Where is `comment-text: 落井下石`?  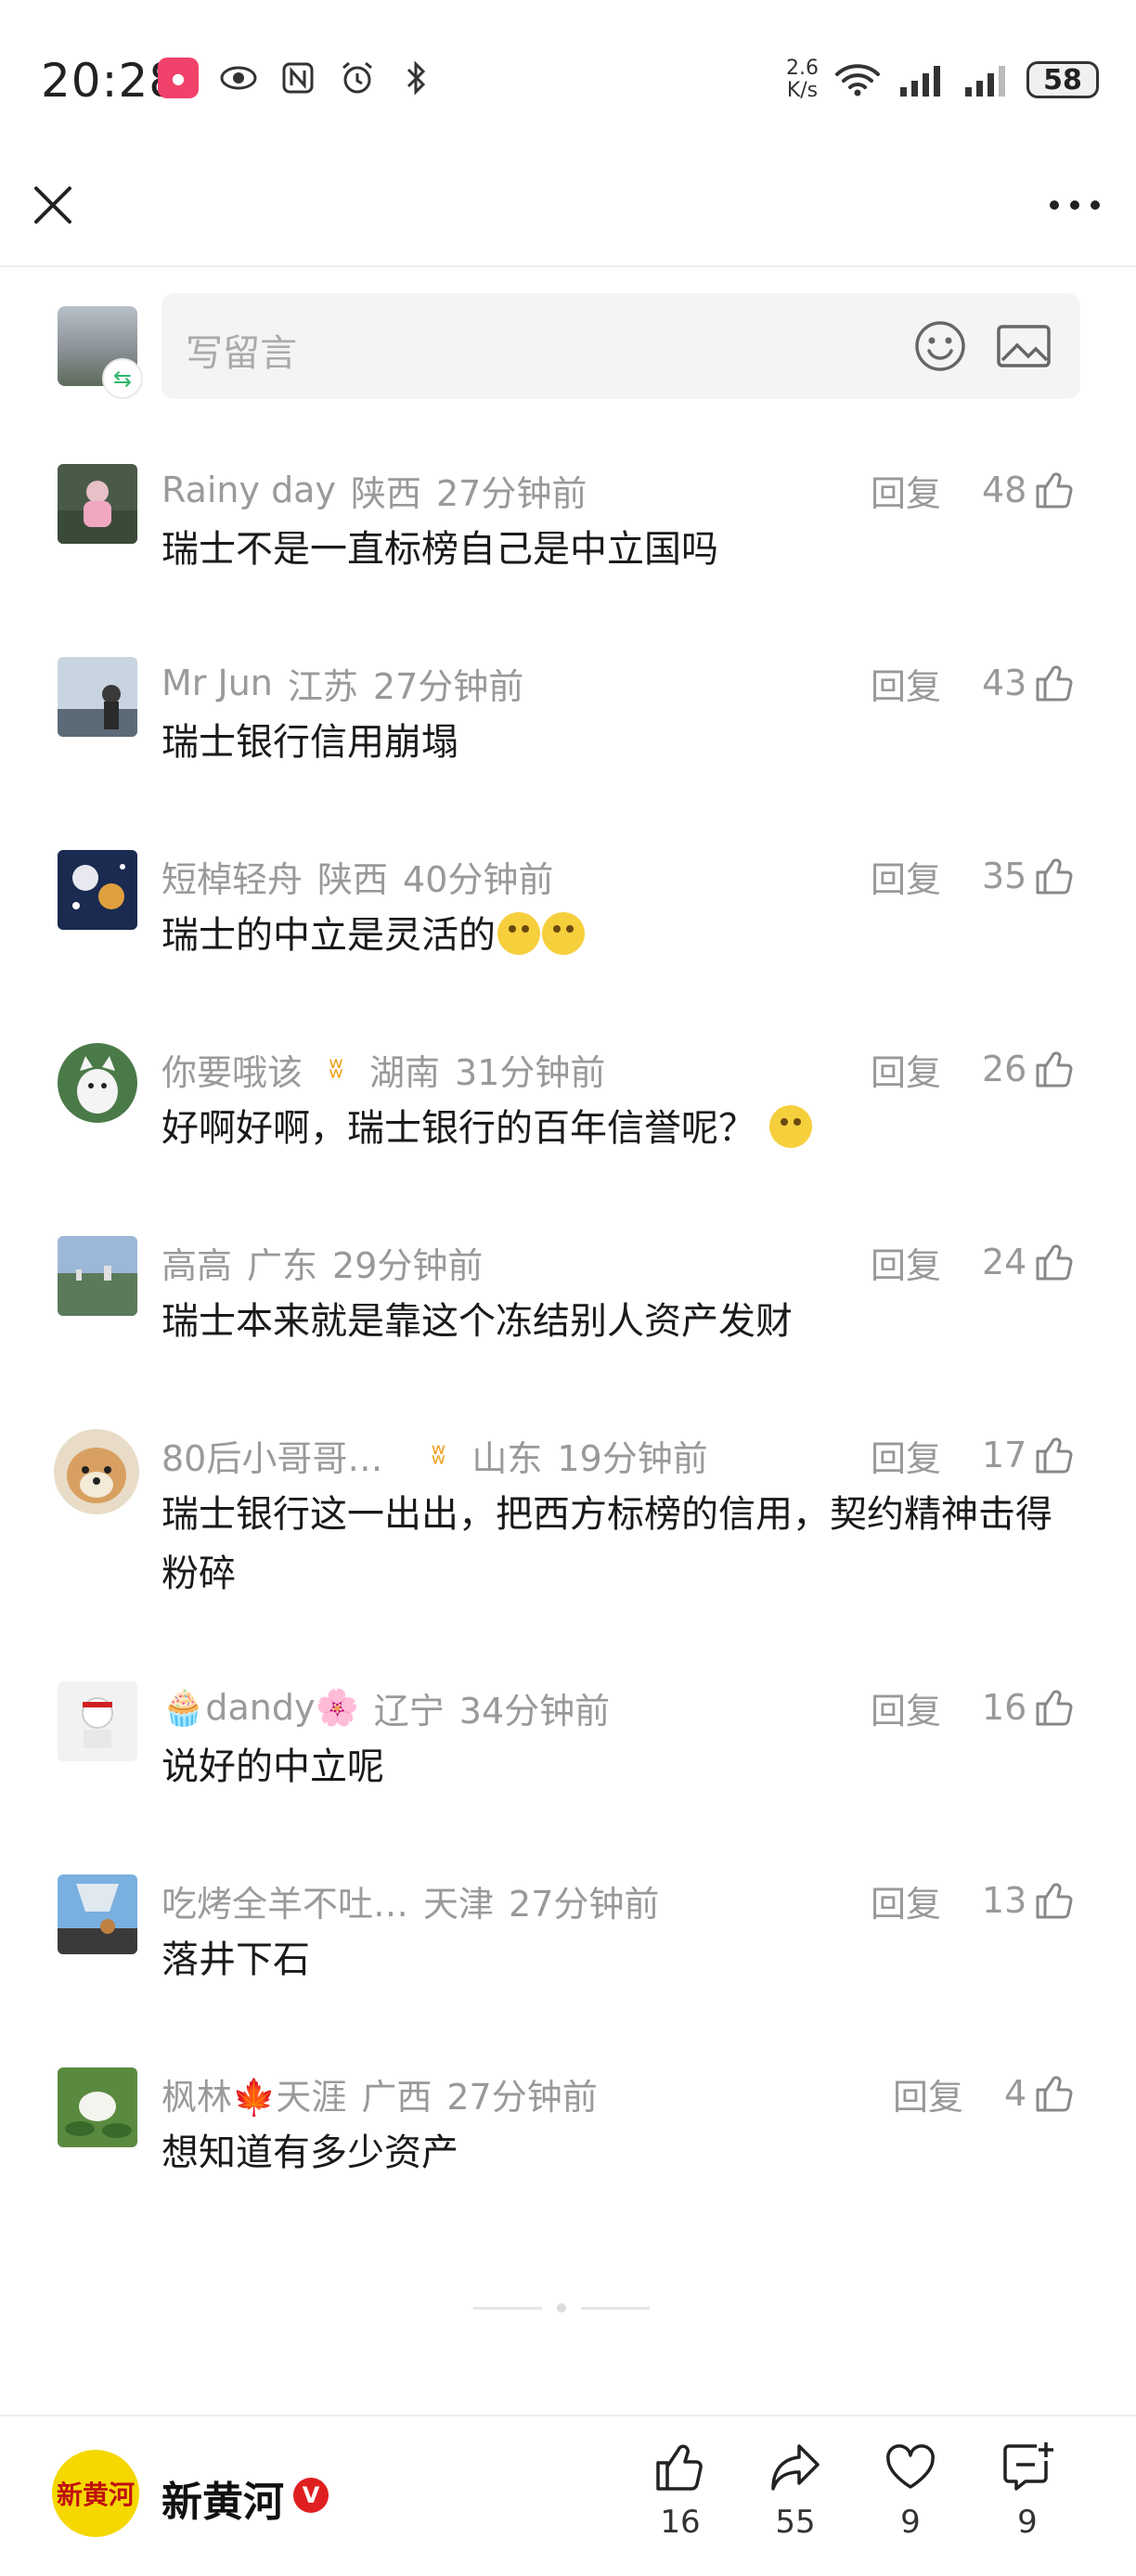
comment-text: 落井下石 is located at coordinates (235, 1959).